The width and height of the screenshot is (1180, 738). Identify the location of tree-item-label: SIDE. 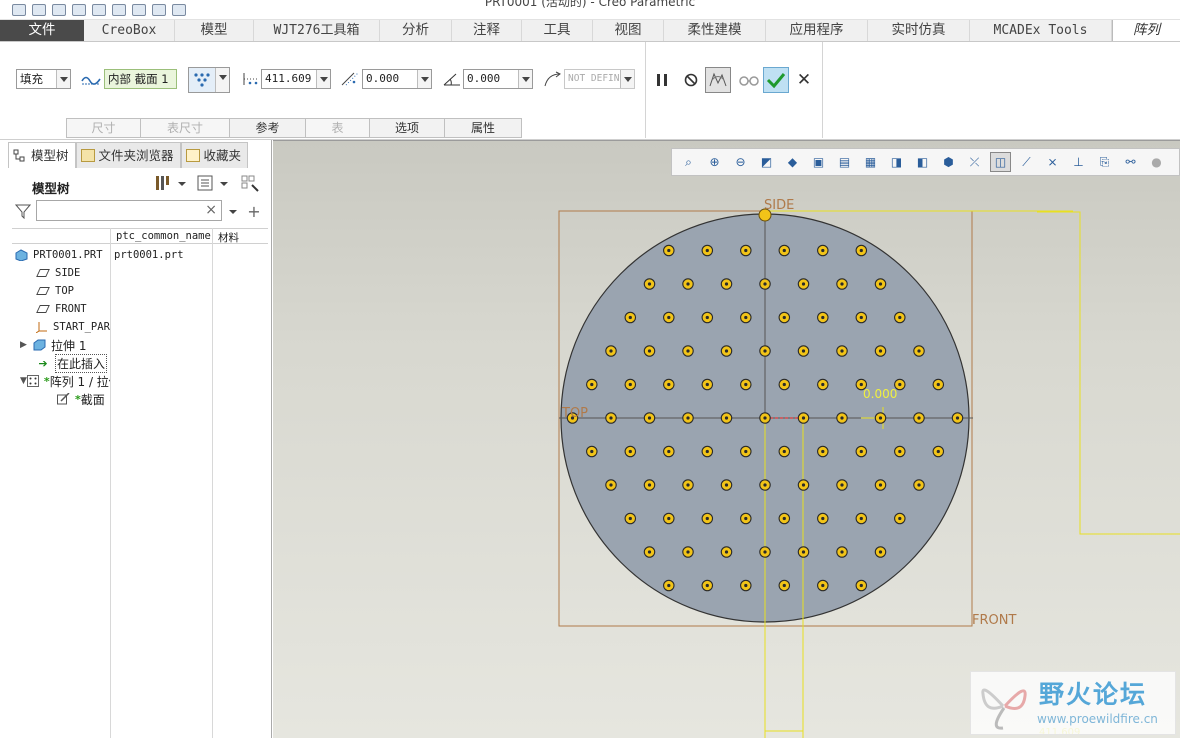
(68, 273).